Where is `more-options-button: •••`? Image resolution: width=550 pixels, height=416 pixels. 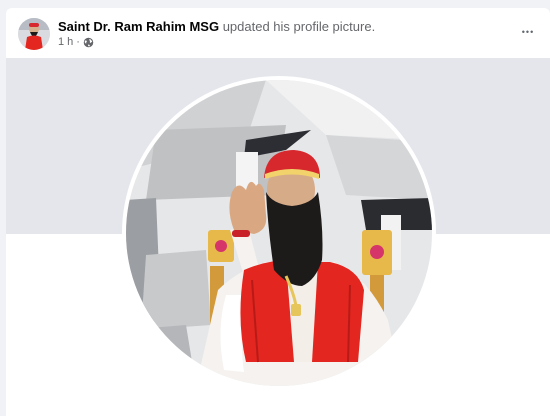 more-options-button: ••• is located at coordinates (528, 32).